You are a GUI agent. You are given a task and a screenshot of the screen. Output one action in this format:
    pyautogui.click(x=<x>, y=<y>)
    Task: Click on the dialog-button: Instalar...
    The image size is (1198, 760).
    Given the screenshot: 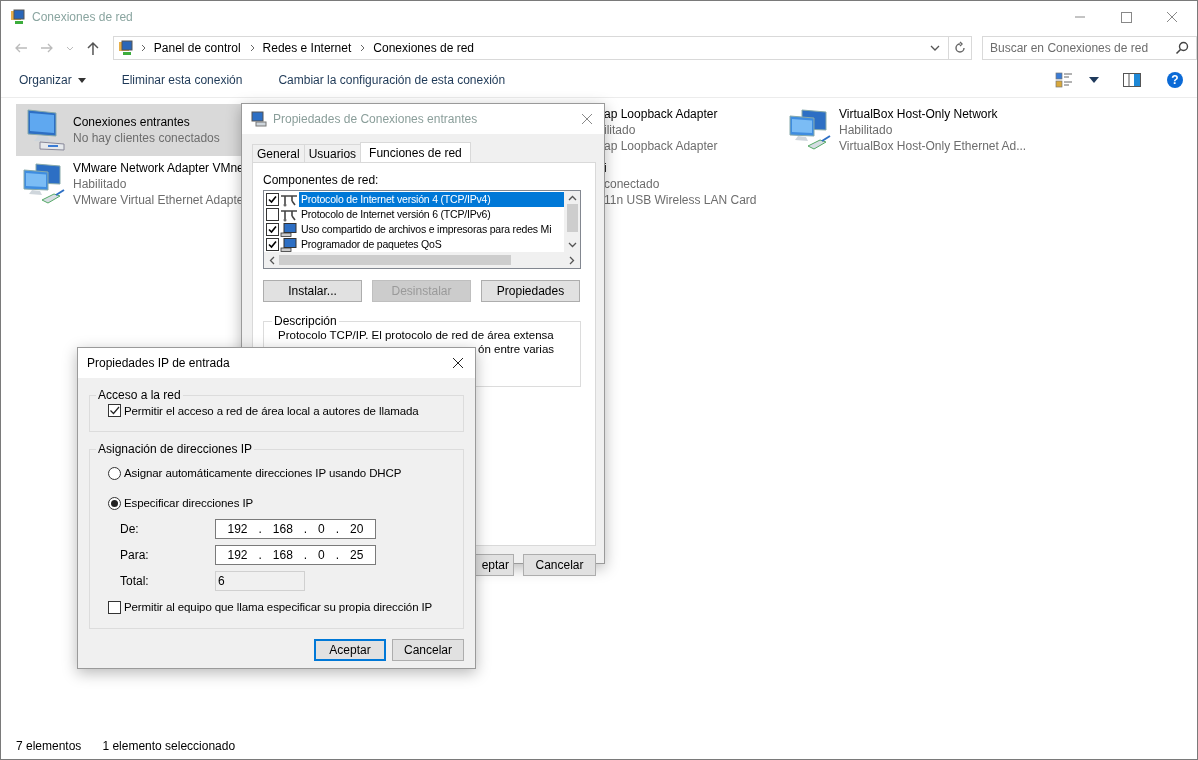 What is the action you would take?
    pyautogui.click(x=312, y=291)
    